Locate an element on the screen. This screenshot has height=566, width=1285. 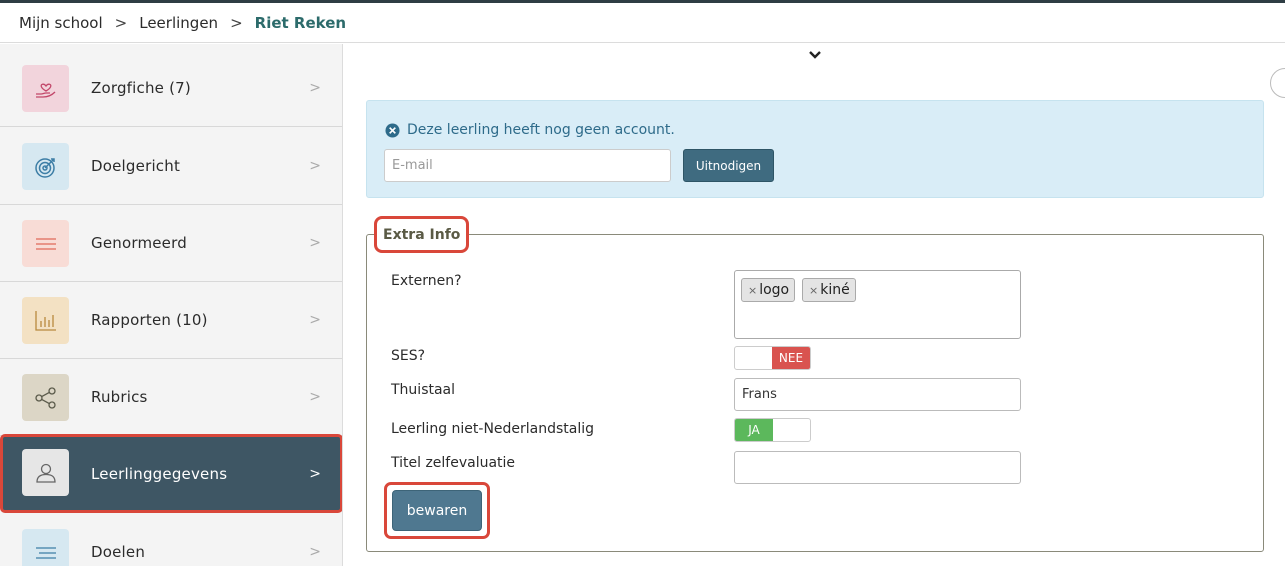
ses-toggle: NEE is located at coordinates (772, 358).